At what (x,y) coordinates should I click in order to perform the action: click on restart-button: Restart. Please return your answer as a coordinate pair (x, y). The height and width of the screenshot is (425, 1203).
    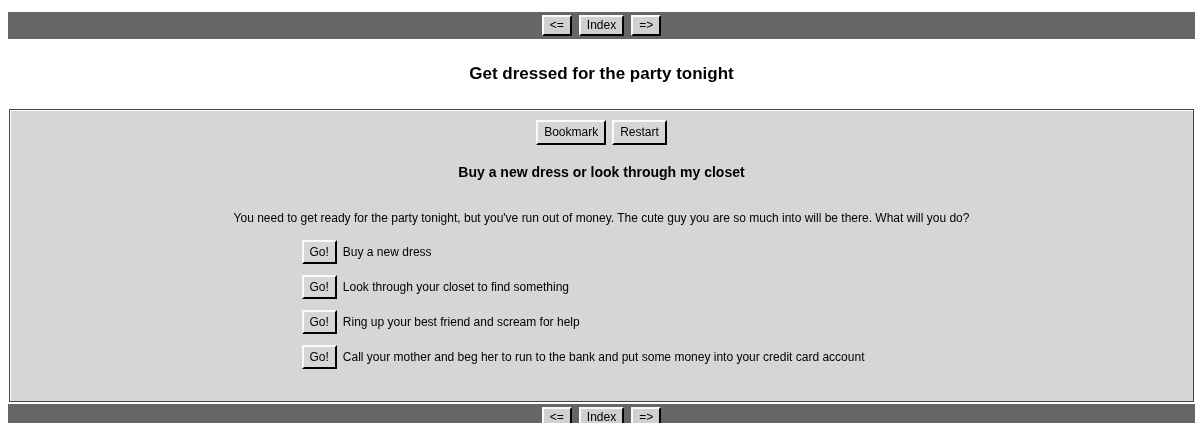
    Looking at the image, I should click on (639, 132).